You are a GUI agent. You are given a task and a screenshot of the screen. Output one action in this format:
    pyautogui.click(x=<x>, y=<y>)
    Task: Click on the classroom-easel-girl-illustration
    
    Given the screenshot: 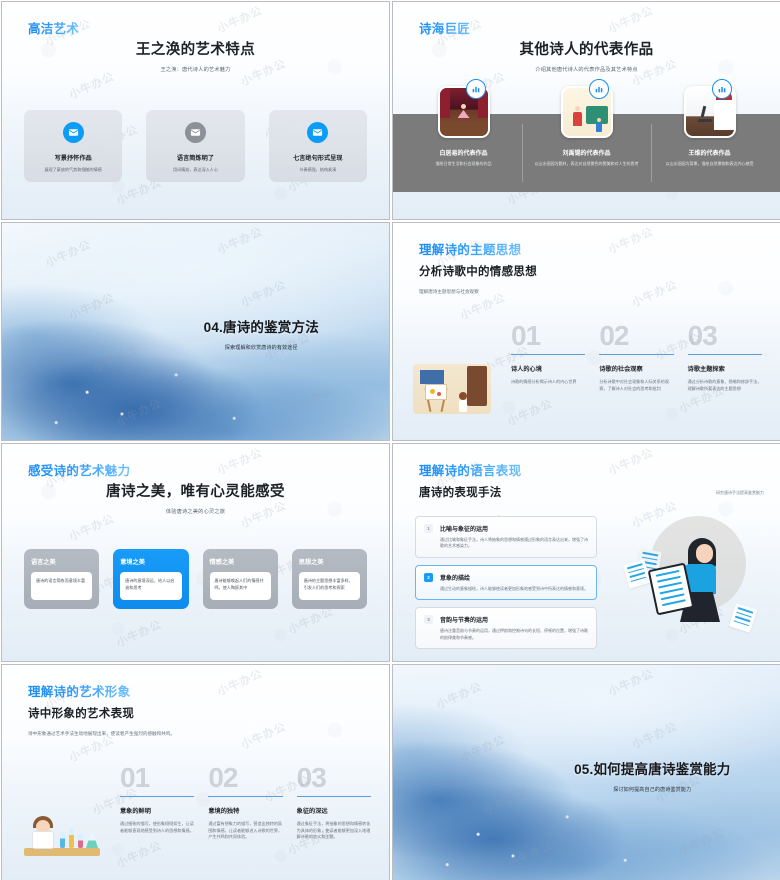 What is the action you would take?
    pyautogui.click(x=452, y=389)
    